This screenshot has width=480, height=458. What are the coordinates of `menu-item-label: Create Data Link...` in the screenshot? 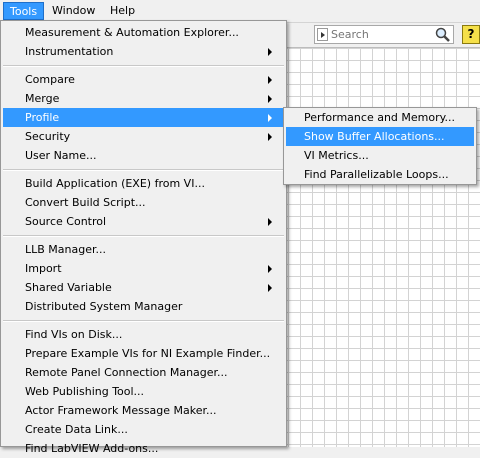 It's located at (76, 429).